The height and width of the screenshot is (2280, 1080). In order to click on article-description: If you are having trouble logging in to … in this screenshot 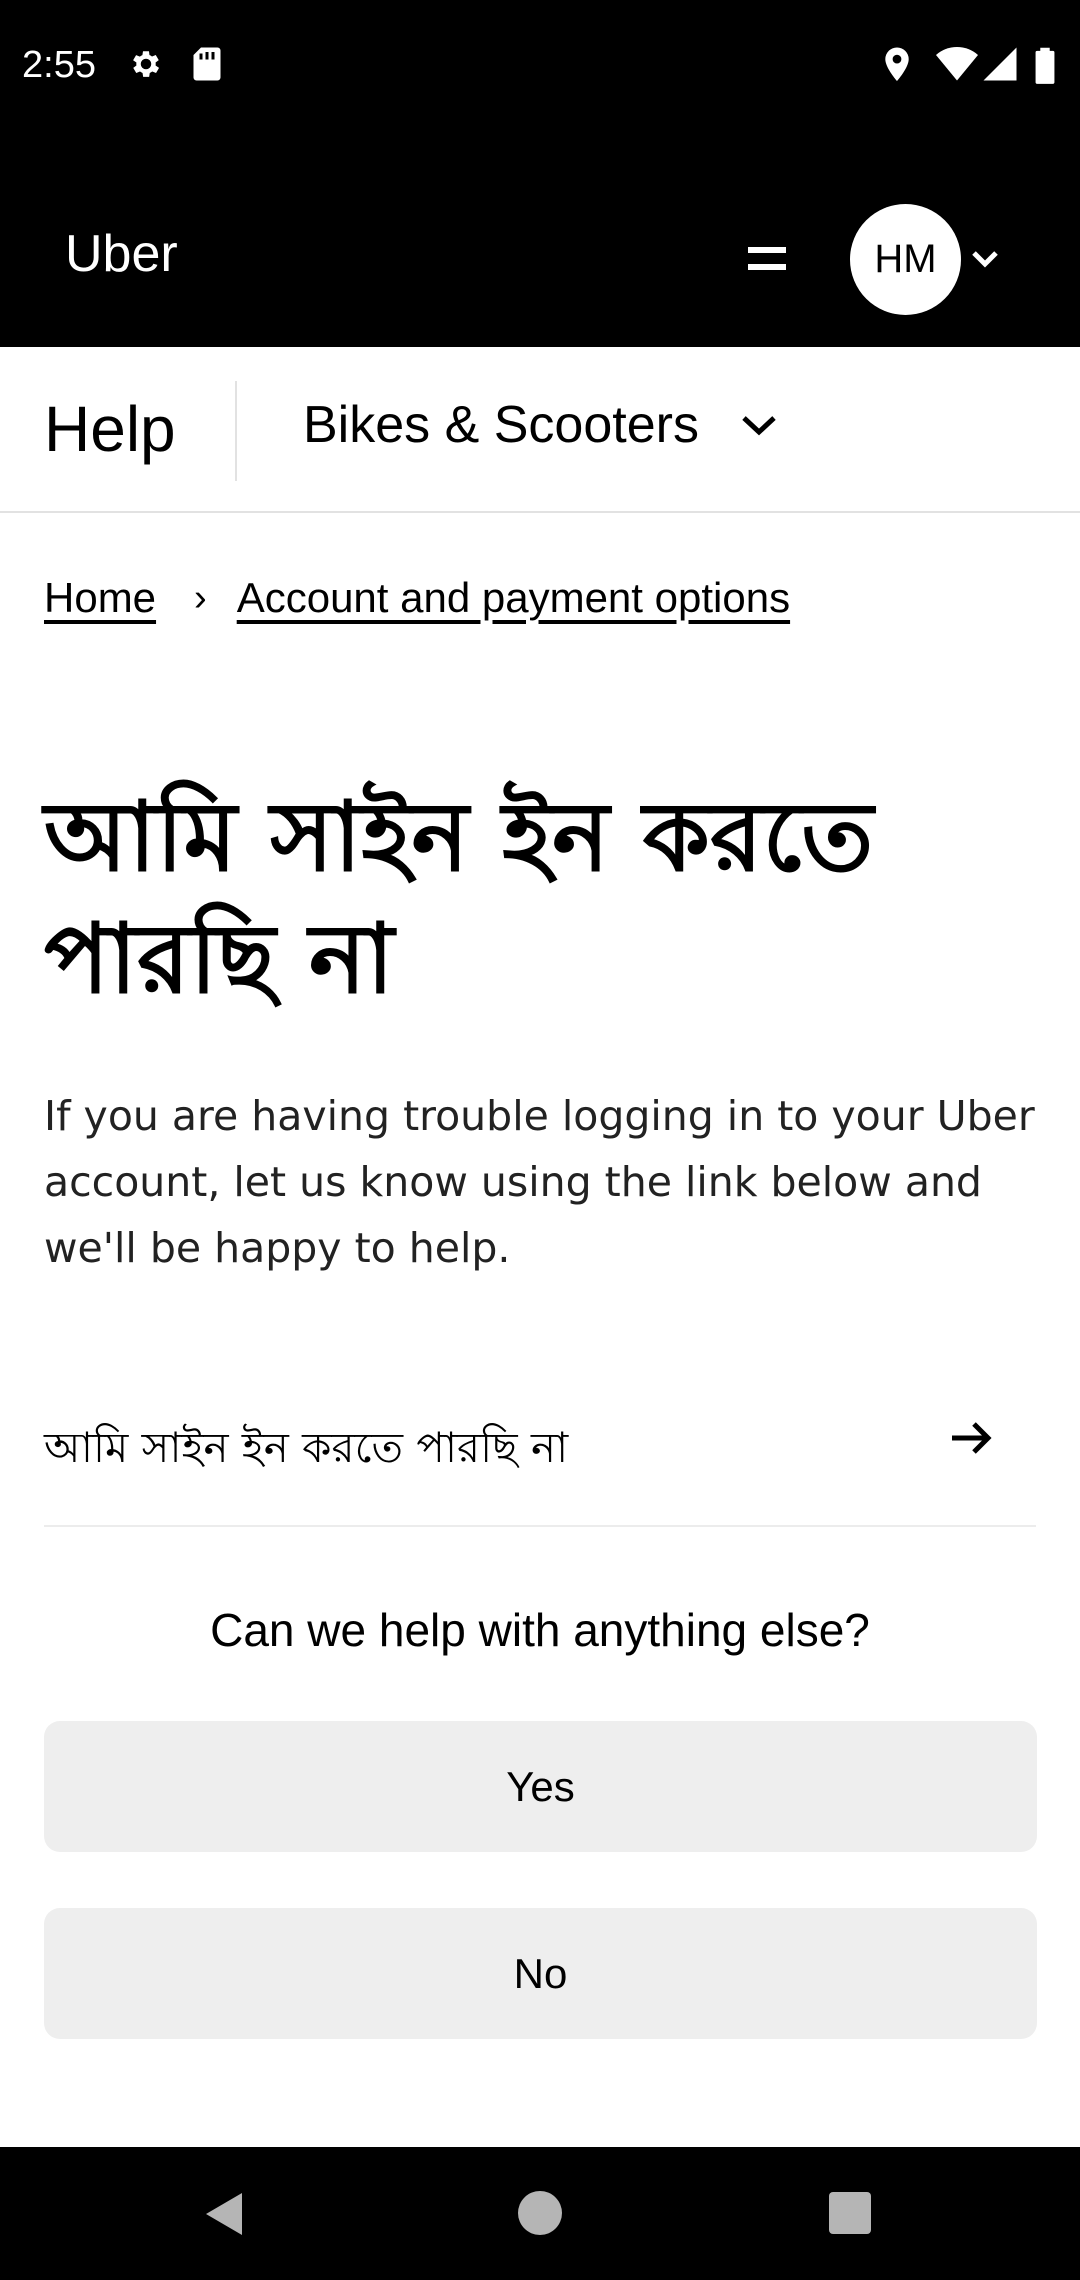, I will do `click(539, 1182)`.